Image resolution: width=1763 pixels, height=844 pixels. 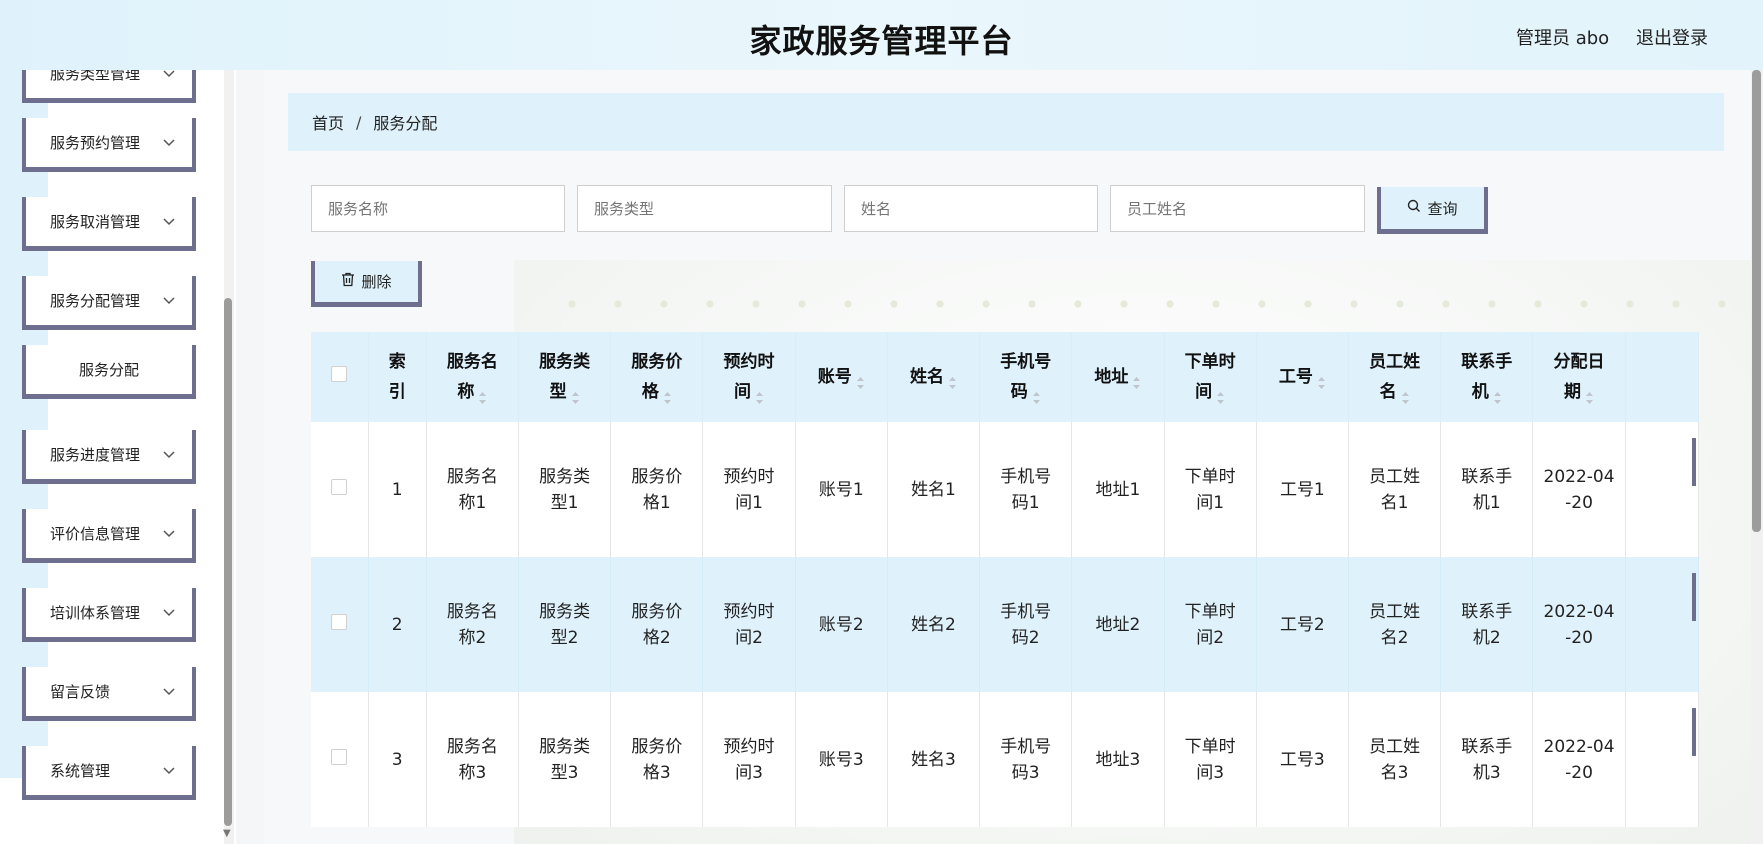 What do you see at coordinates (704, 208) in the screenshot?
I see `service-type-input` at bounding box center [704, 208].